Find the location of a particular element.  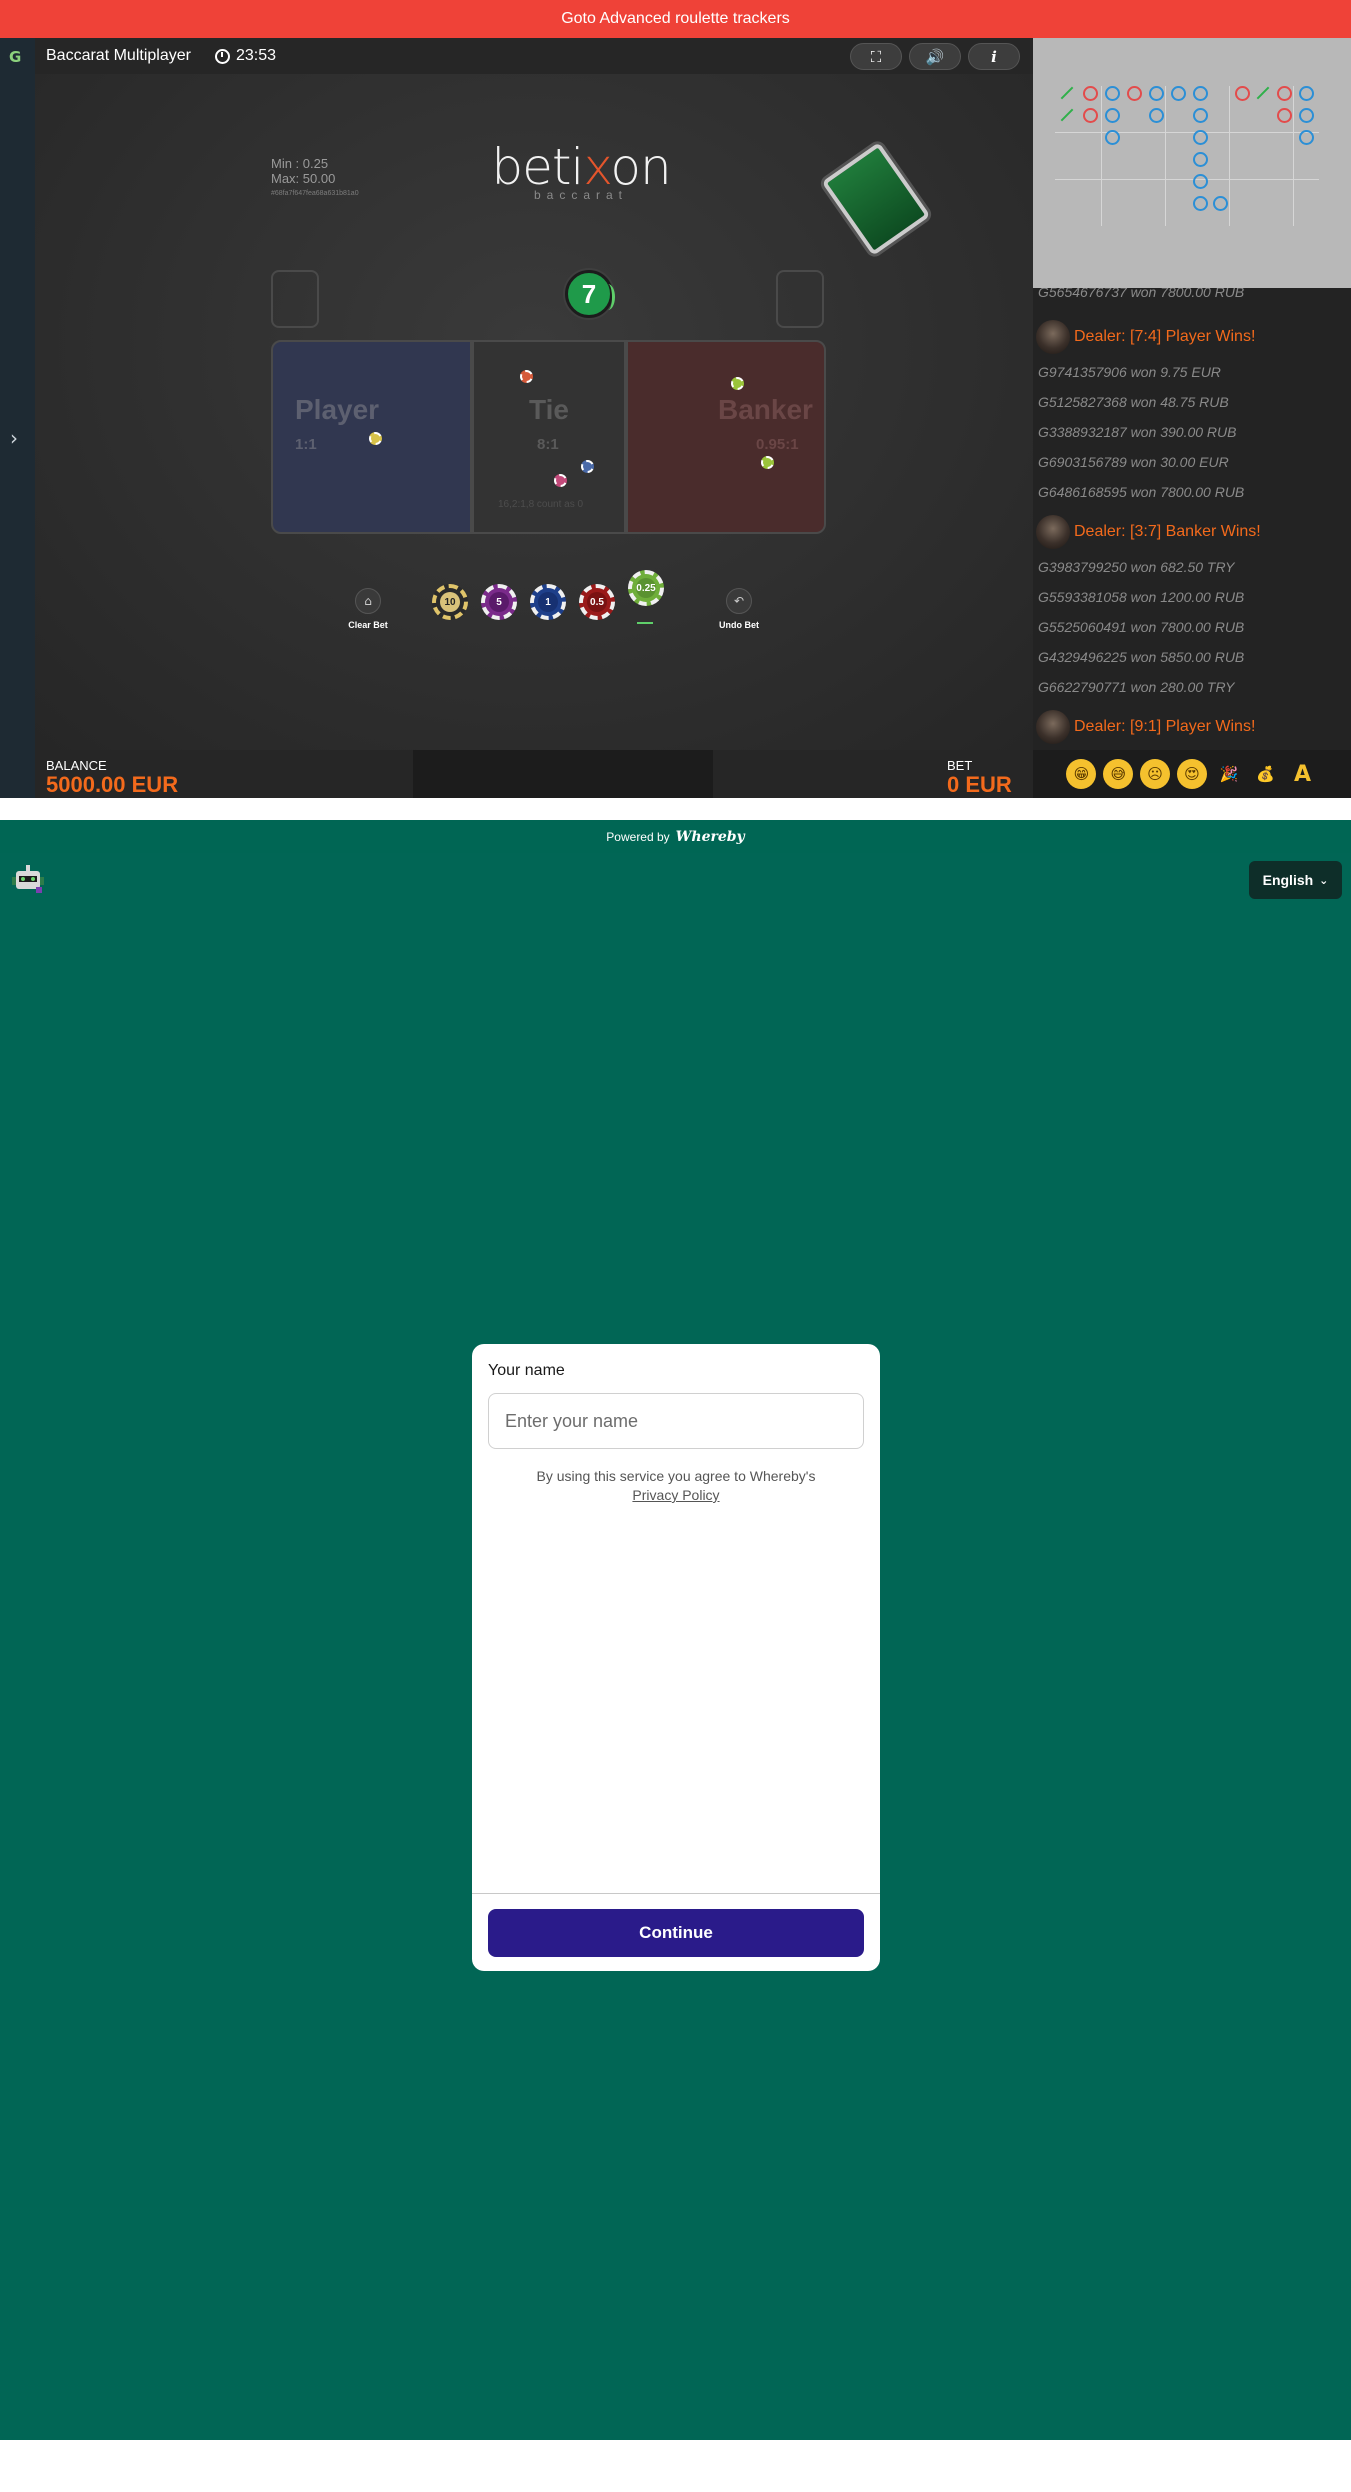

sweat-smile-emoji-icon: 😅 is located at coordinates (1118, 774).